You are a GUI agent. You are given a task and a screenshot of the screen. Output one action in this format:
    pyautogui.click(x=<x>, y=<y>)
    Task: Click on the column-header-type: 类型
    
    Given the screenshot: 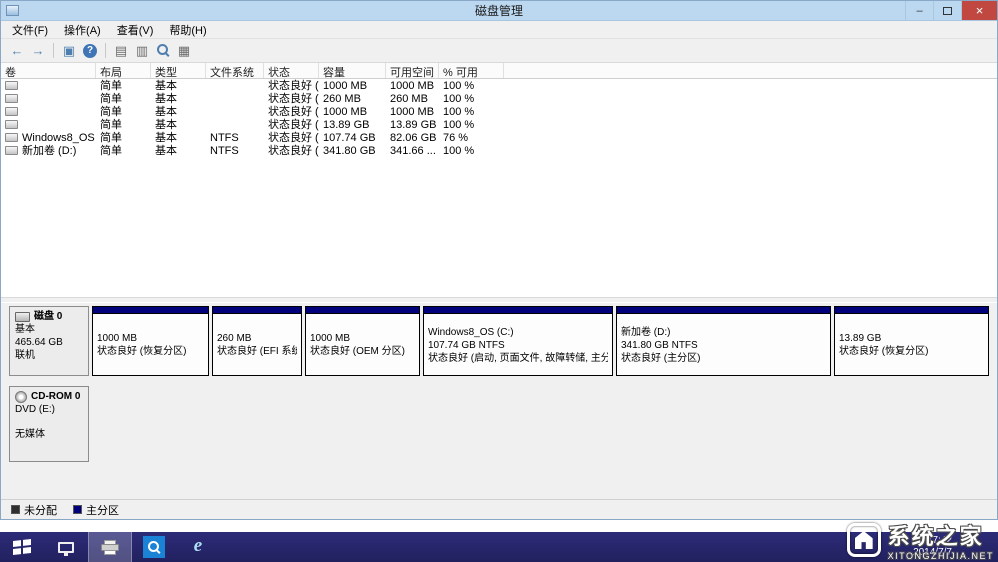 What is the action you would take?
    pyautogui.click(x=178, y=70)
    